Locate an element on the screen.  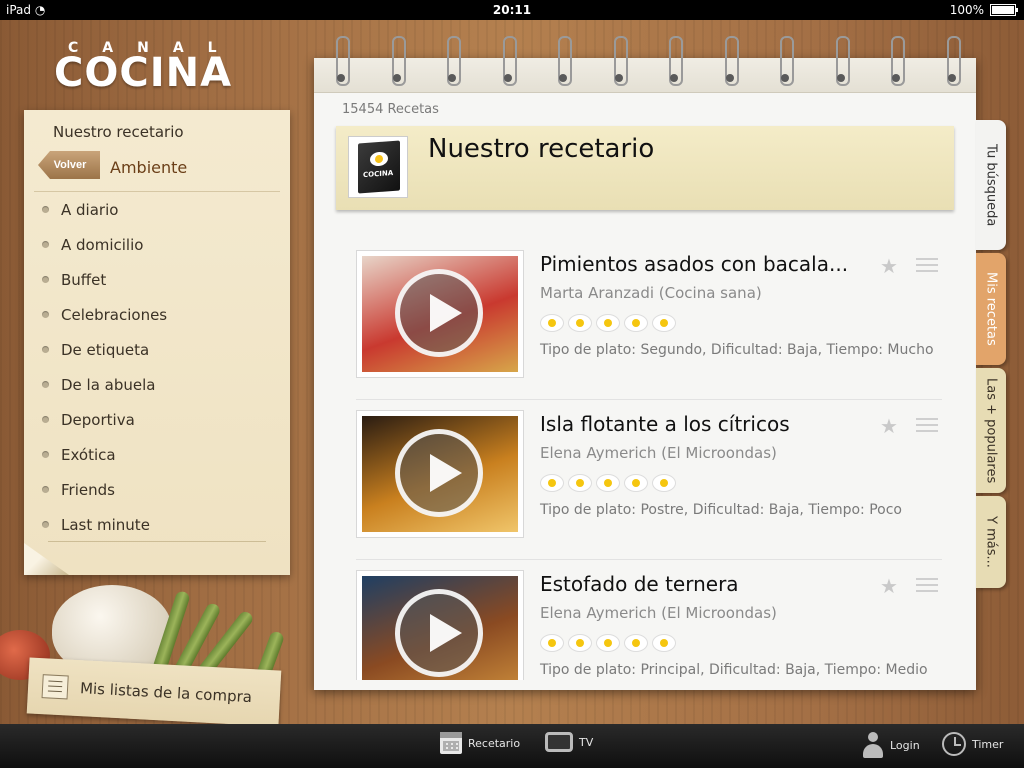
tab-las-populares: Las + populares is located at coordinates (991, 430).